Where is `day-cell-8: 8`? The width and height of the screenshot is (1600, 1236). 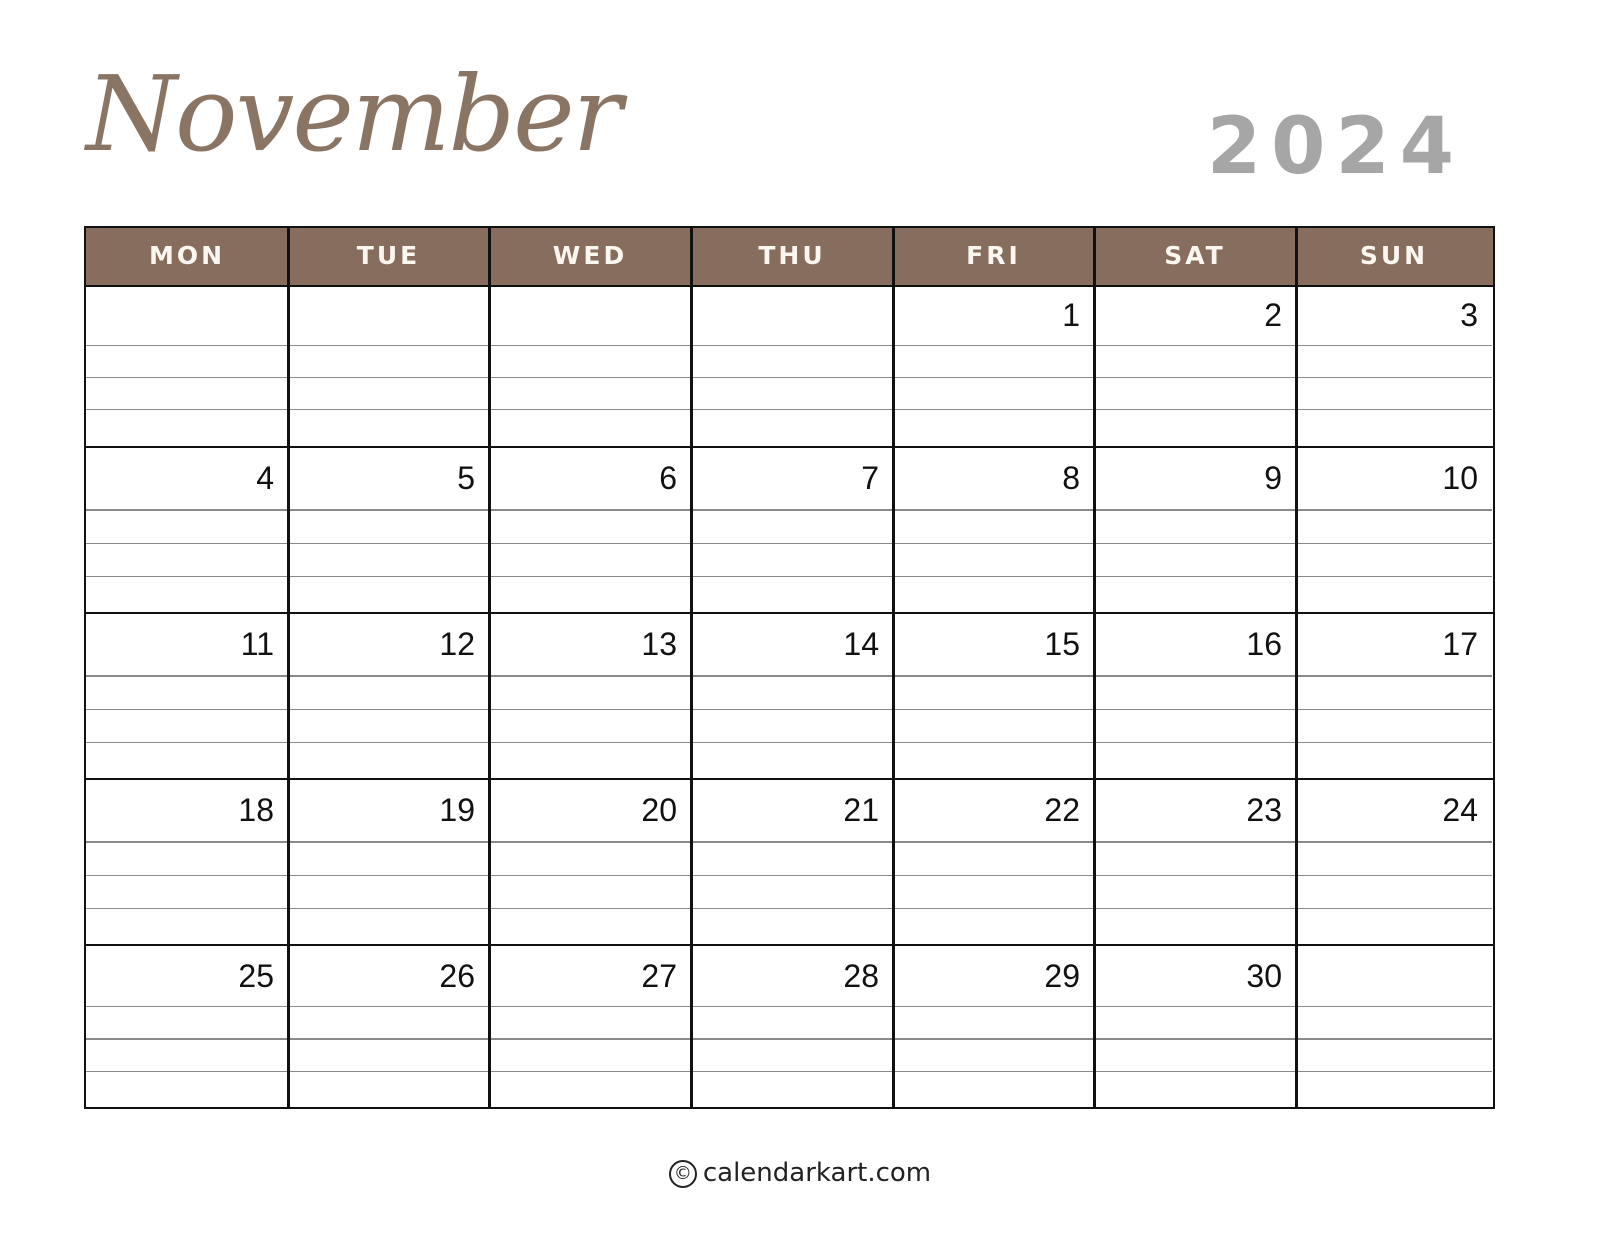
day-cell-8: 8 is located at coordinates (993, 530).